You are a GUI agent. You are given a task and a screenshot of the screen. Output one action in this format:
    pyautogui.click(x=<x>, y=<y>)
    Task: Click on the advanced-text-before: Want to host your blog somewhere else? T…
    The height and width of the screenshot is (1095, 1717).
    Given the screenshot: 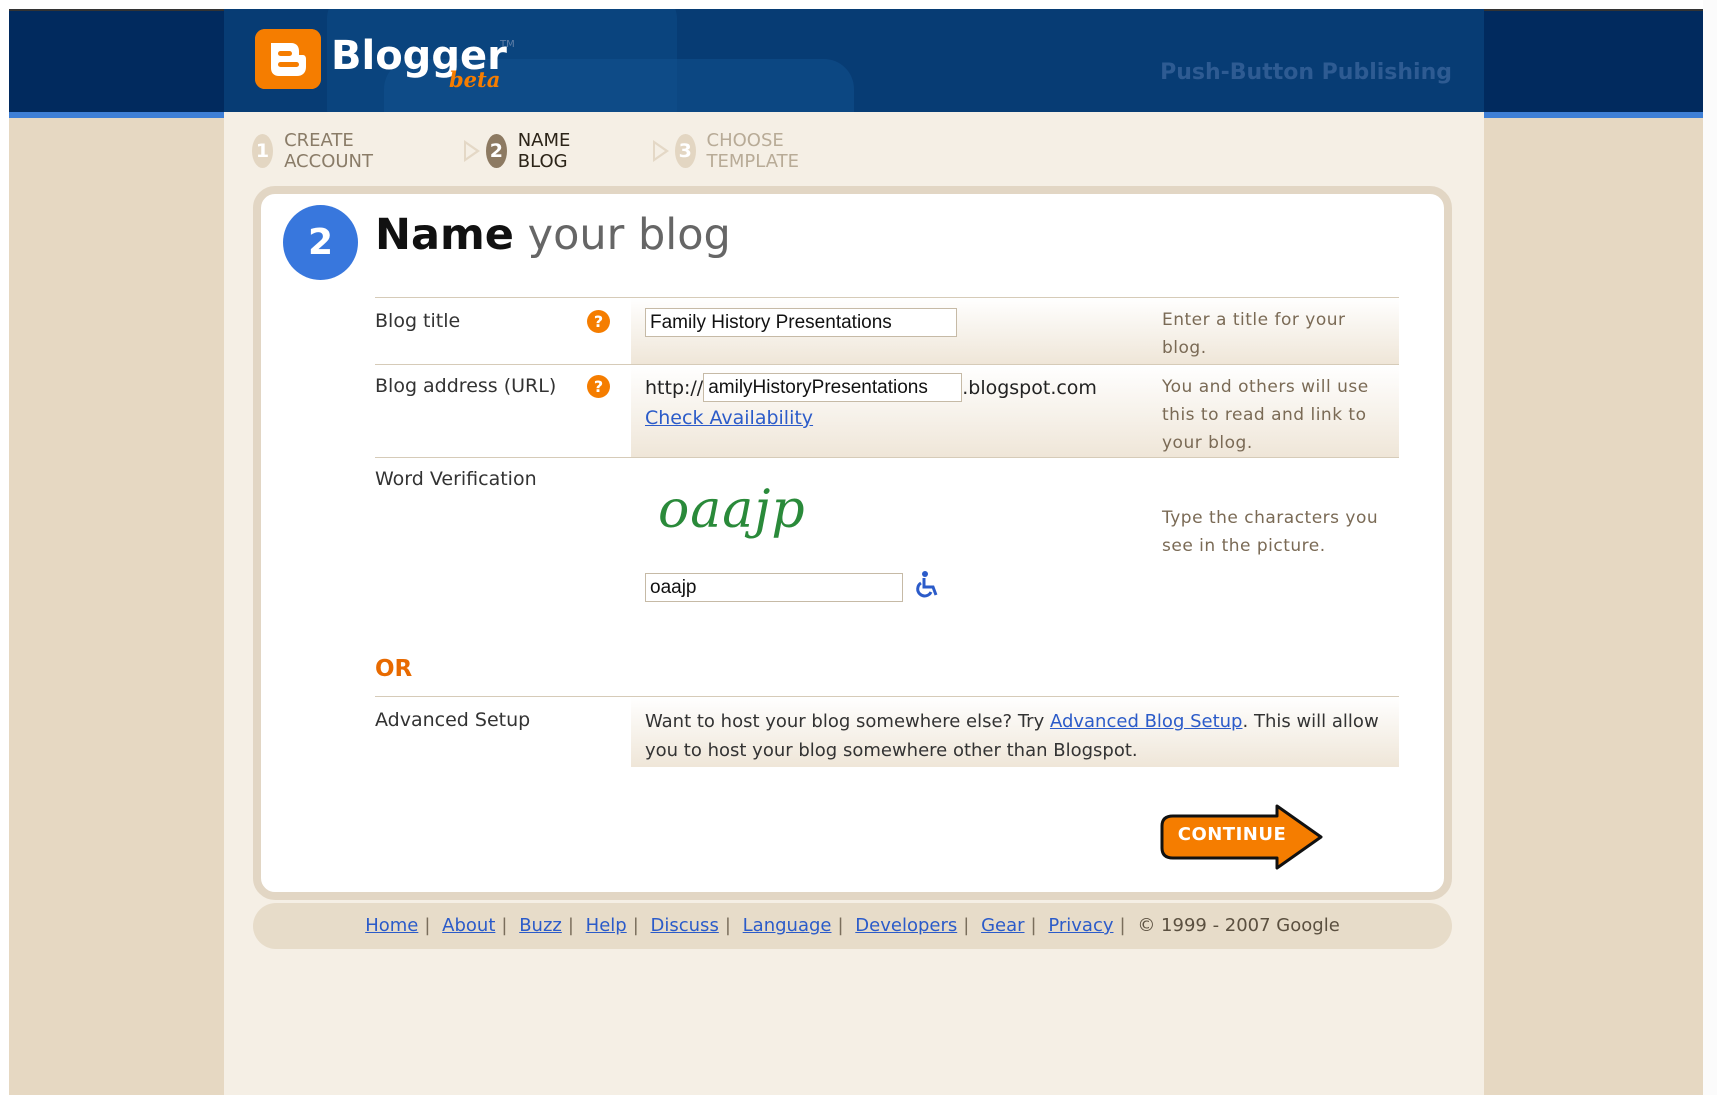 What is the action you would take?
    pyautogui.click(x=847, y=721)
    